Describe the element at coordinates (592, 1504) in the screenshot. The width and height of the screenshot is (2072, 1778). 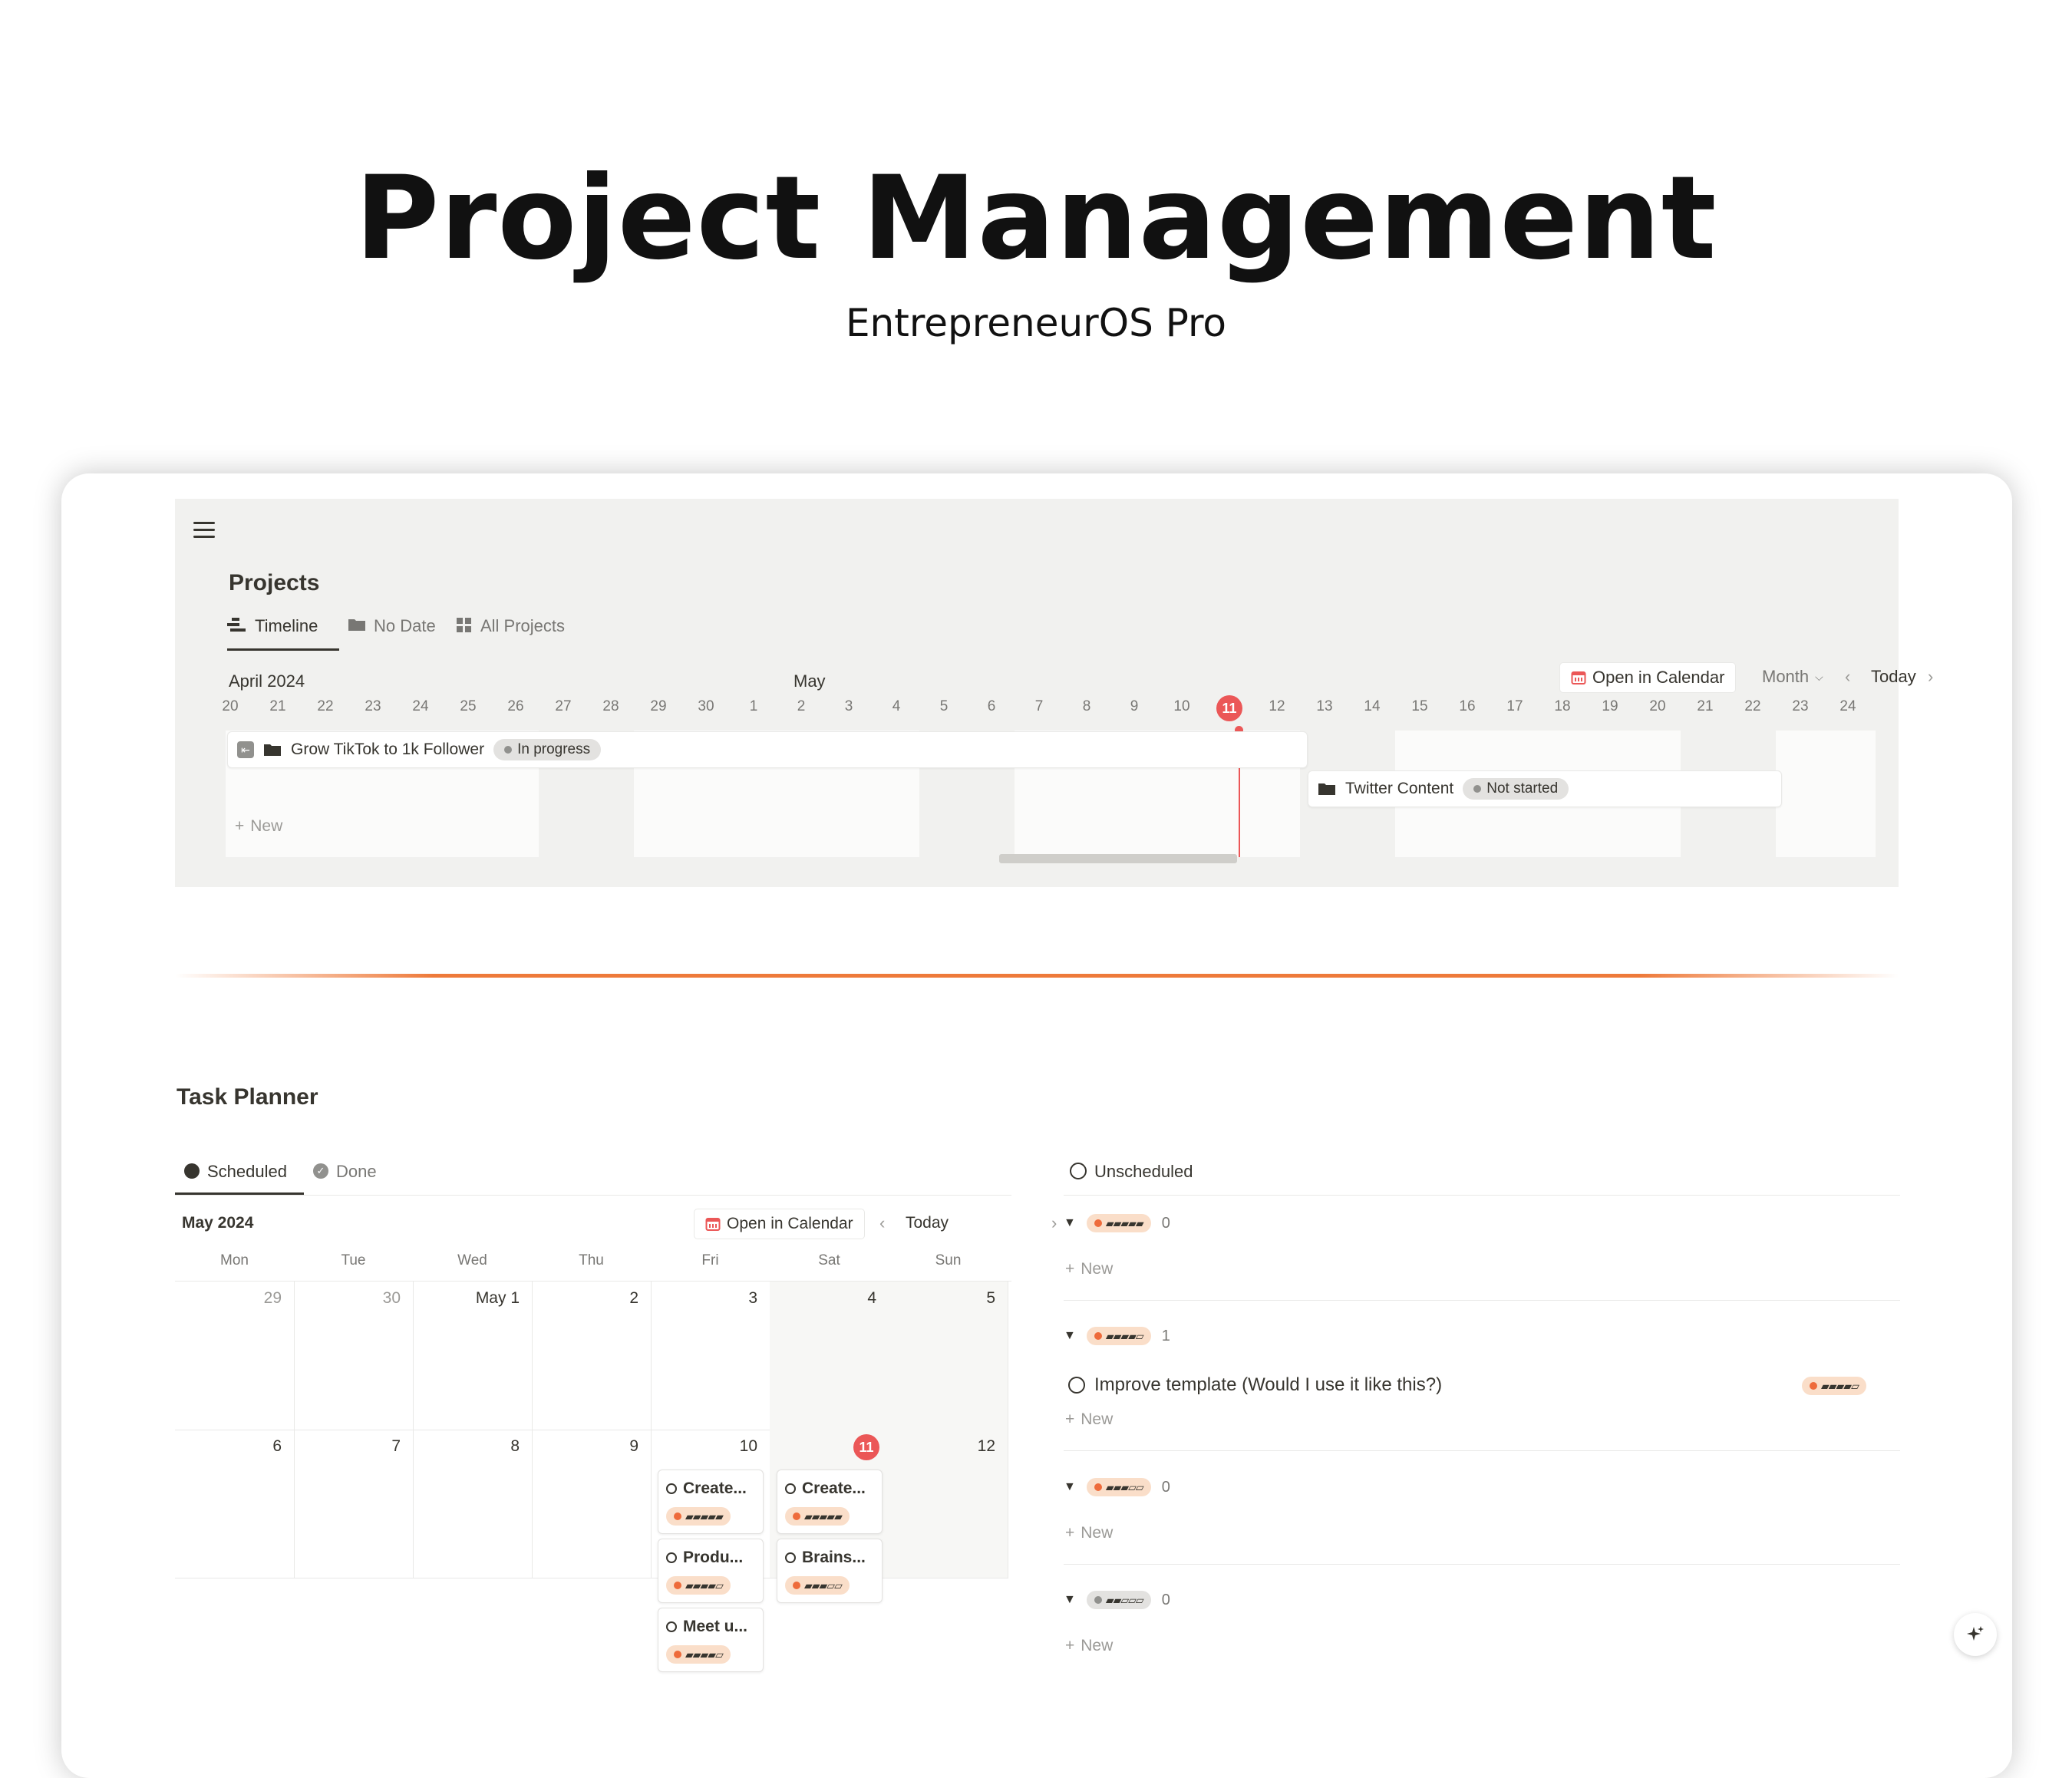
I see `calendar-day-cell: 9` at that location.